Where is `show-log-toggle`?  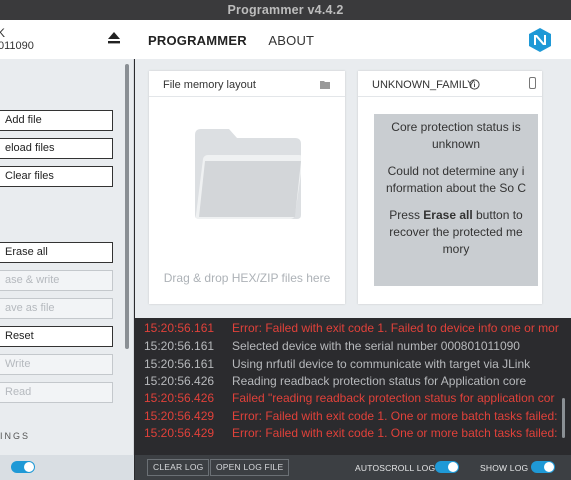
show-log-toggle is located at coordinates (543, 467).